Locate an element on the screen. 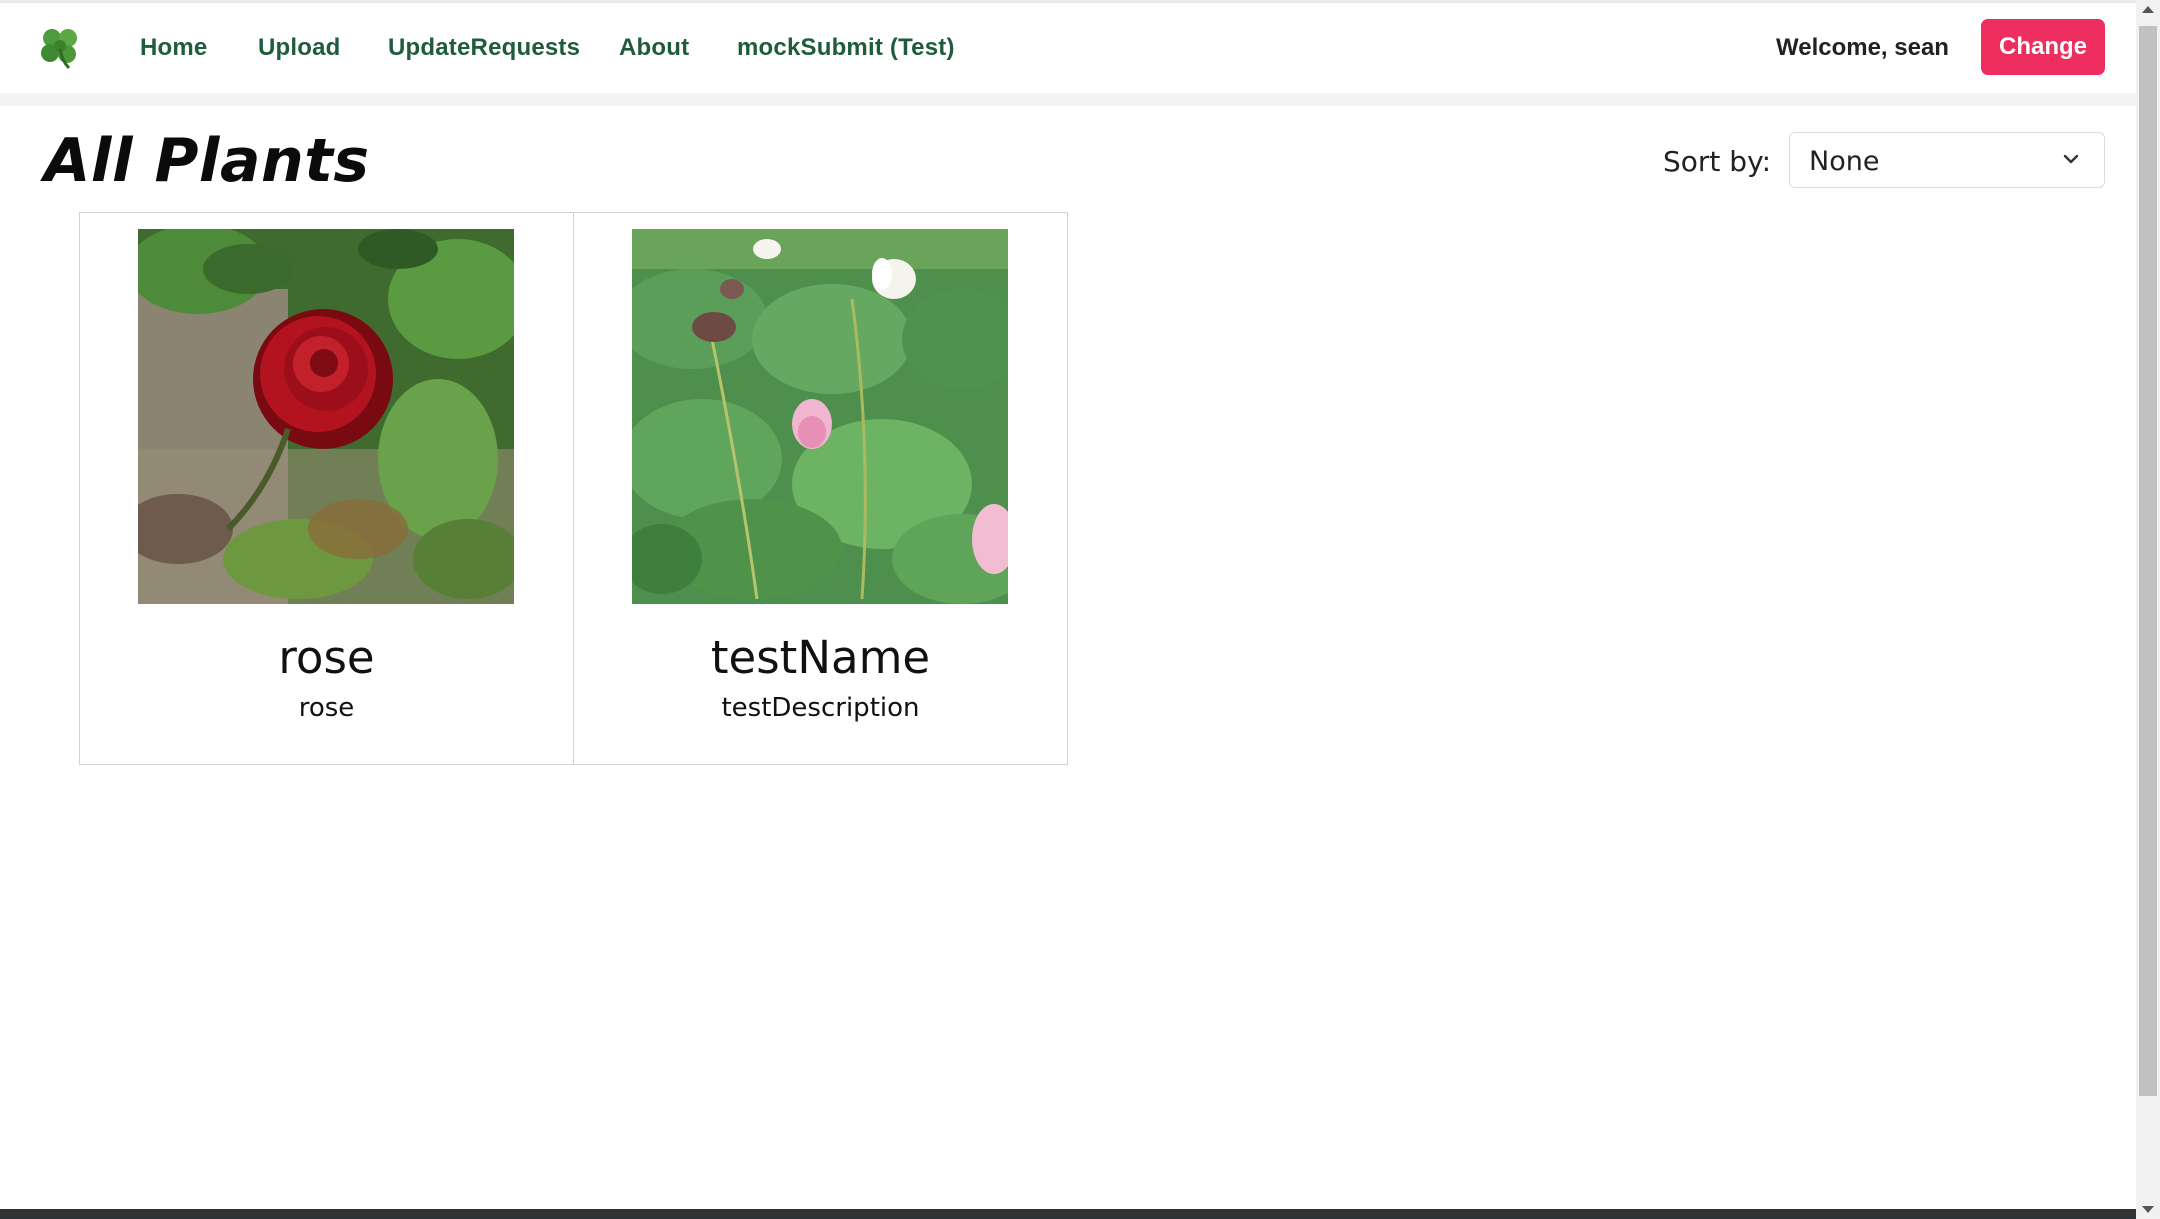  shamrock-icon is located at coordinates (60, 47).